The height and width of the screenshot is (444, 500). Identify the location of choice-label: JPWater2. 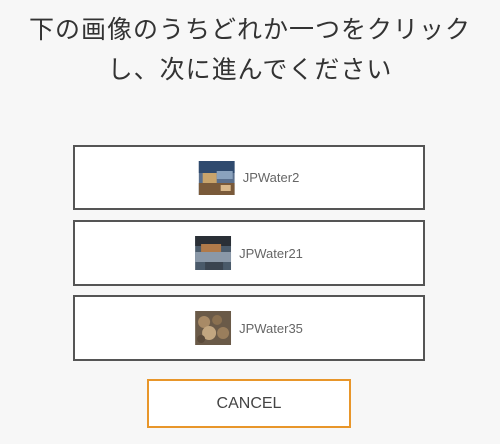
(271, 177).